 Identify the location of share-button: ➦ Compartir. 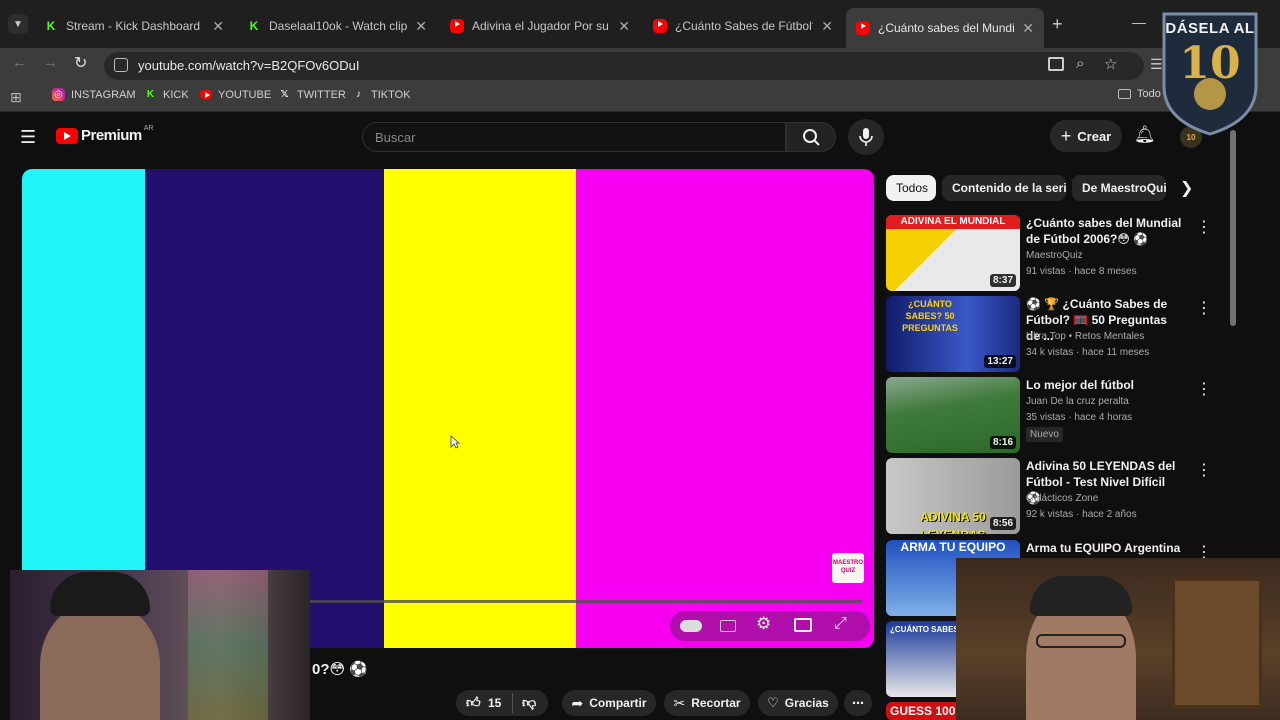
(609, 703).